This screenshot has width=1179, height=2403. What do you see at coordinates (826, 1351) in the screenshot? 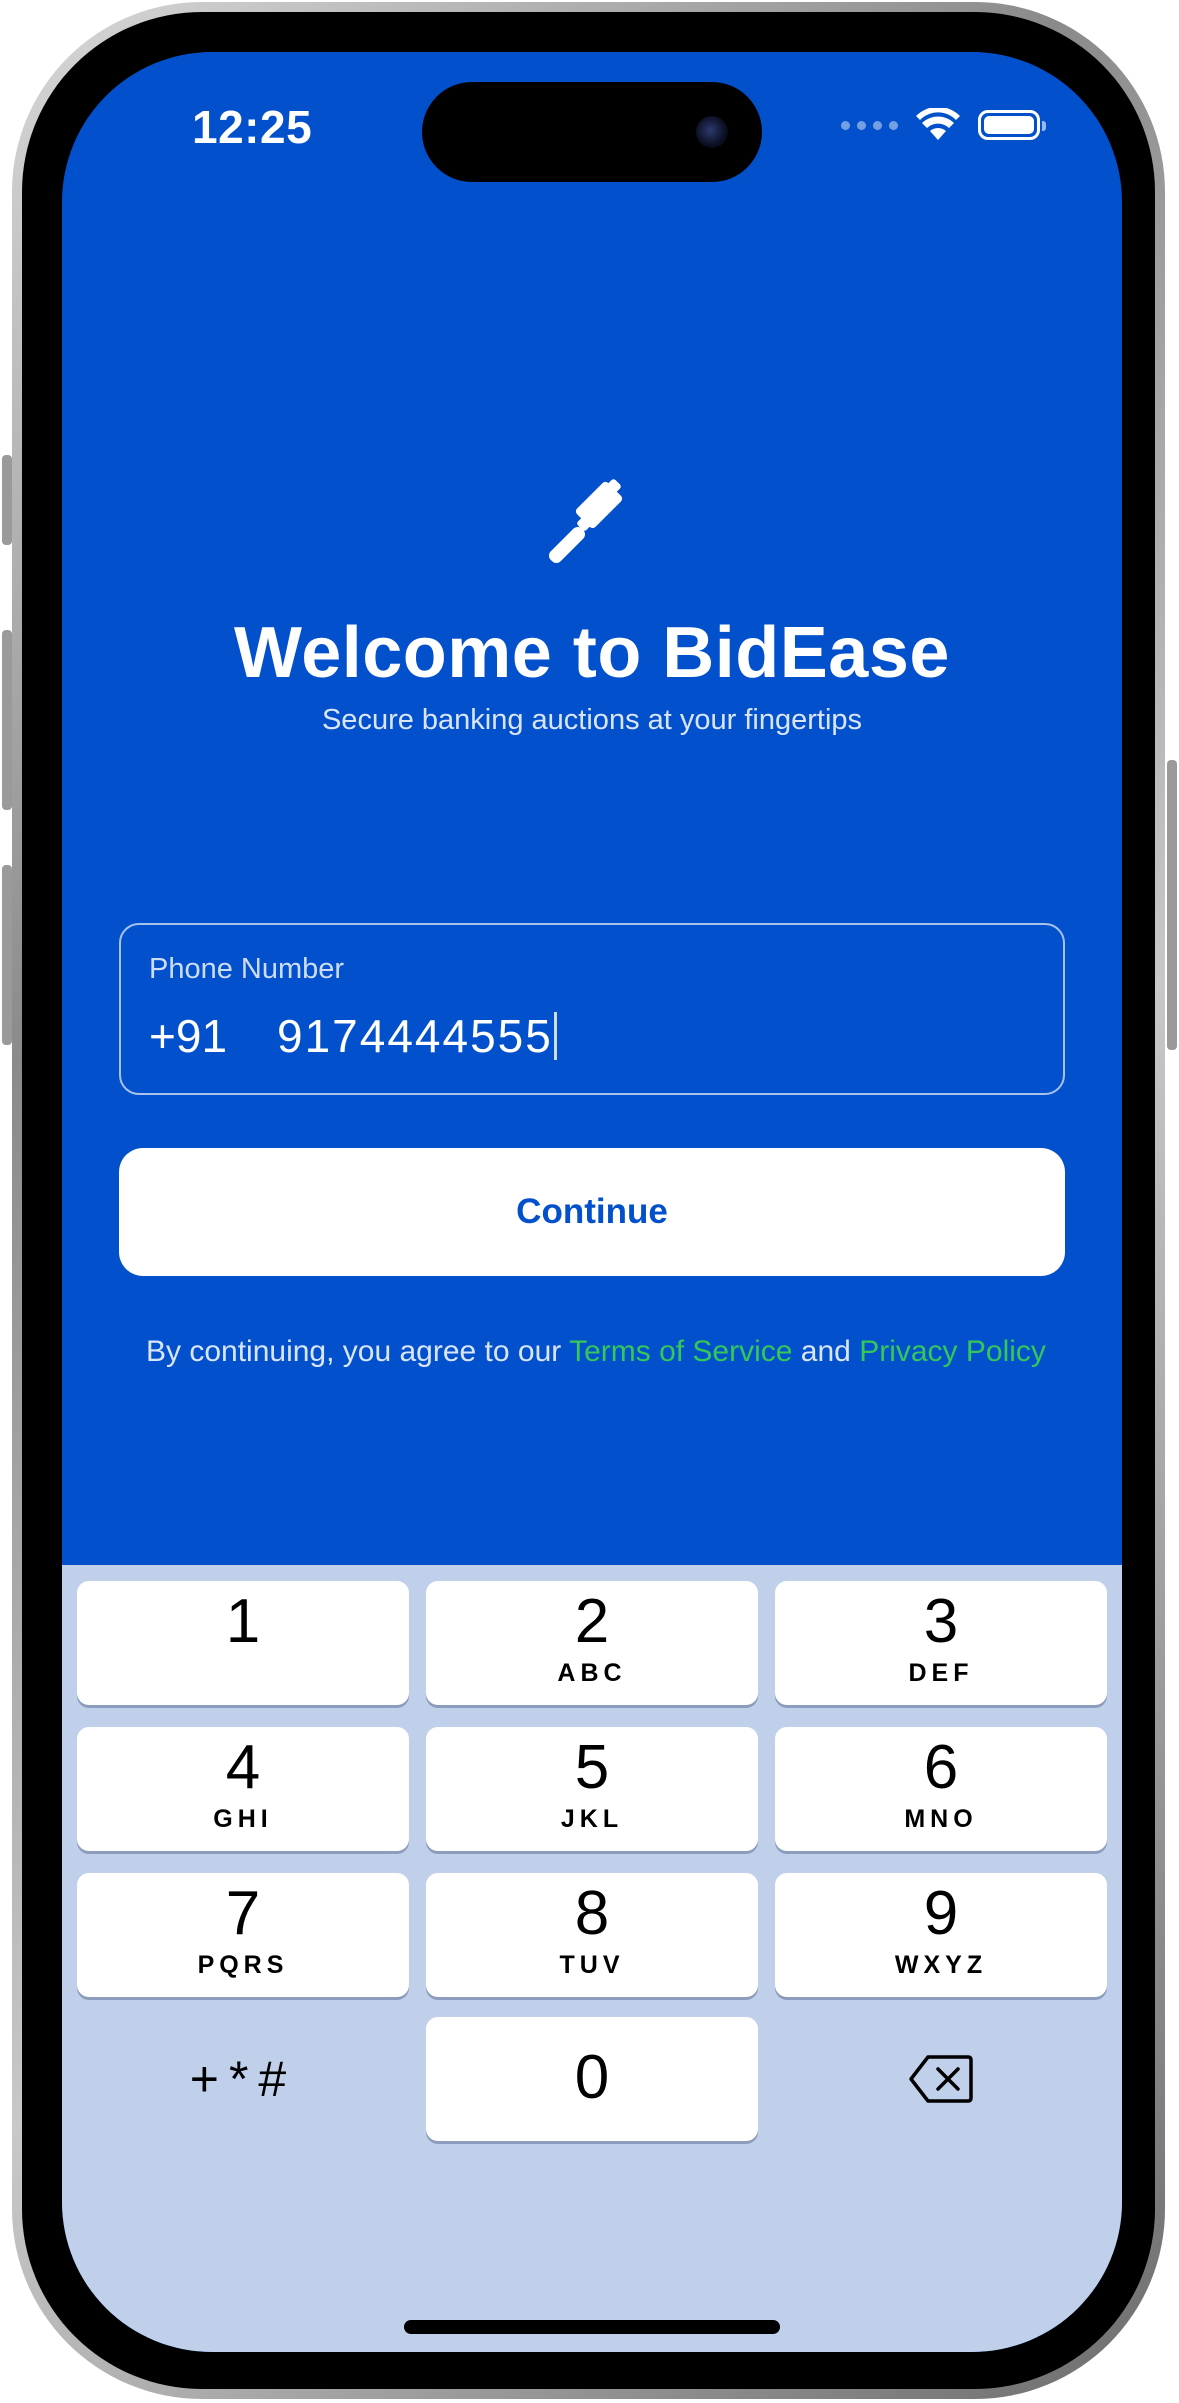
I see `legal-and: and` at bounding box center [826, 1351].